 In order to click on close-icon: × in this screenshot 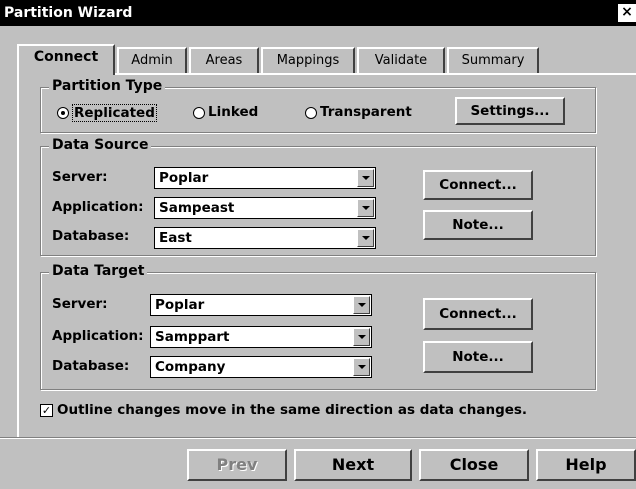, I will do `click(627, 13)`.